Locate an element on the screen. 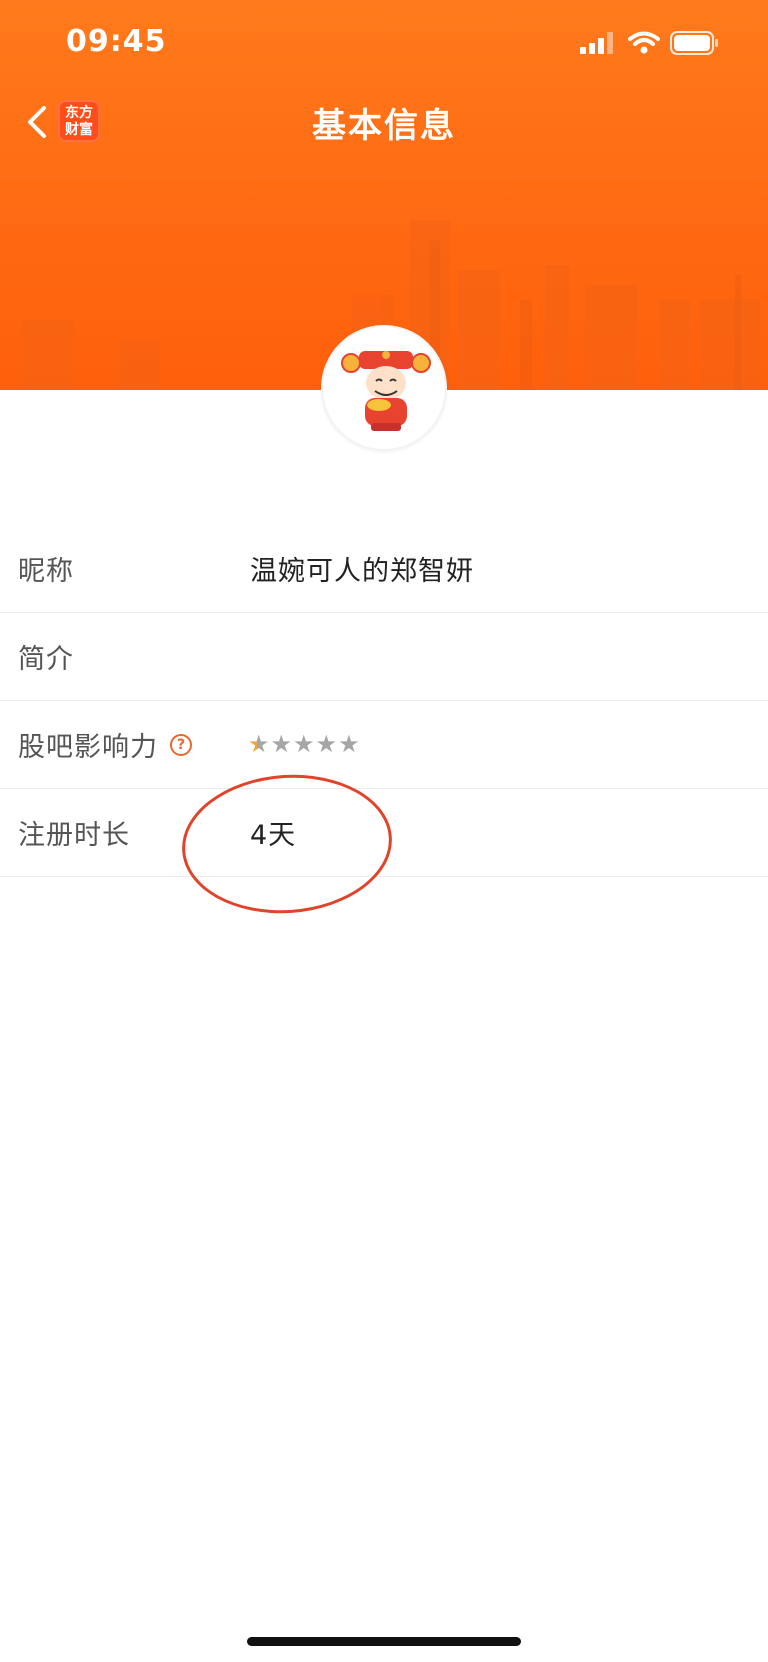 The width and height of the screenshot is (768, 1662). question-circle-icon: ? is located at coordinates (181, 745).